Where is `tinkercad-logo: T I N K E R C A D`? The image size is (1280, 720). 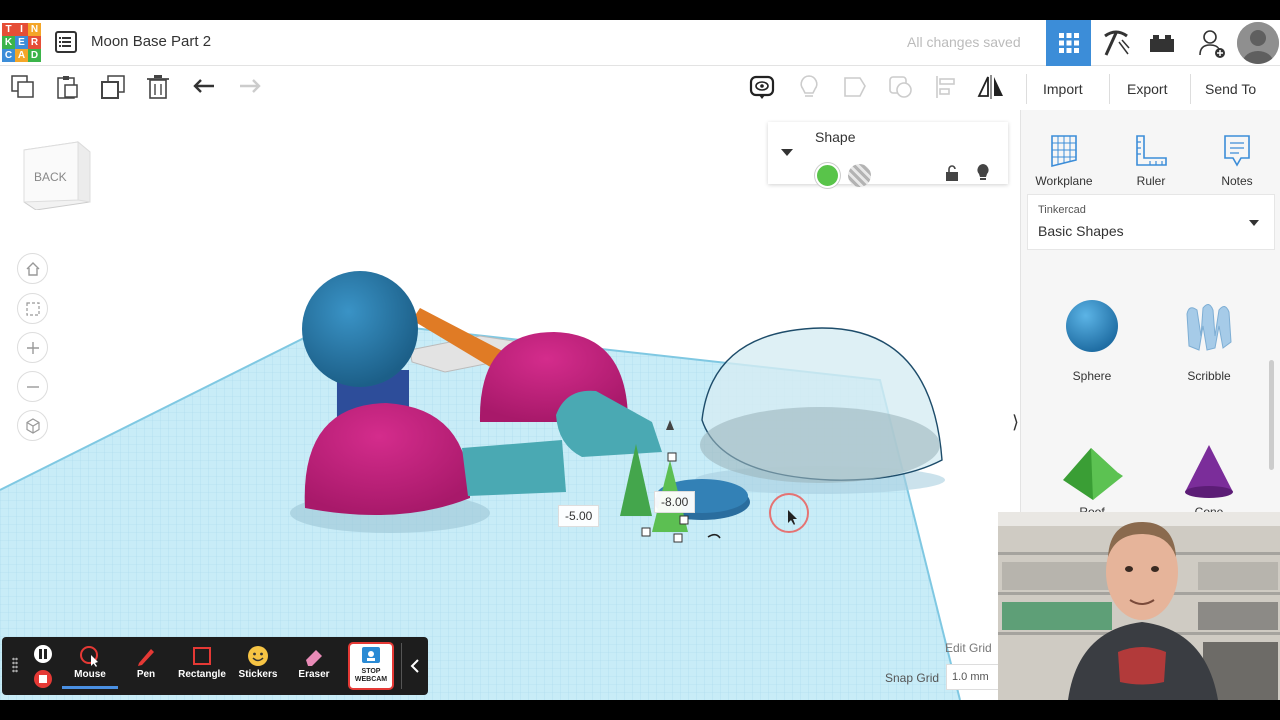
tinkercad-logo: T I N K E R C A D is located at coordinates (22, 43).